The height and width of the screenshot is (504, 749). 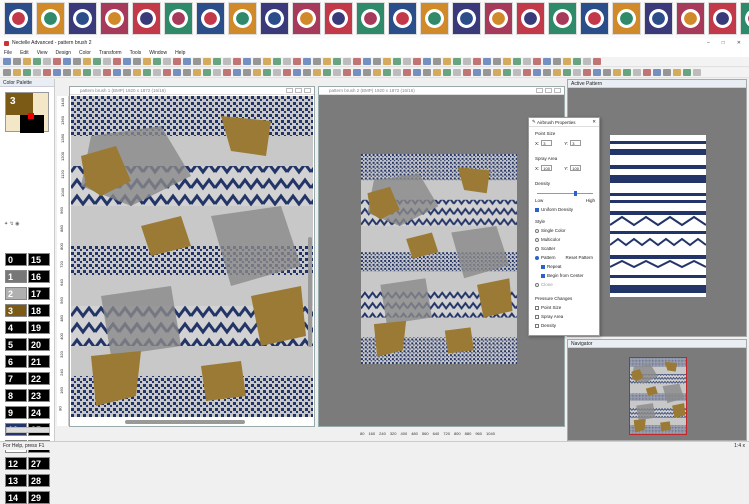 I want to click on scatter-radio, so click(x=537, y=248).